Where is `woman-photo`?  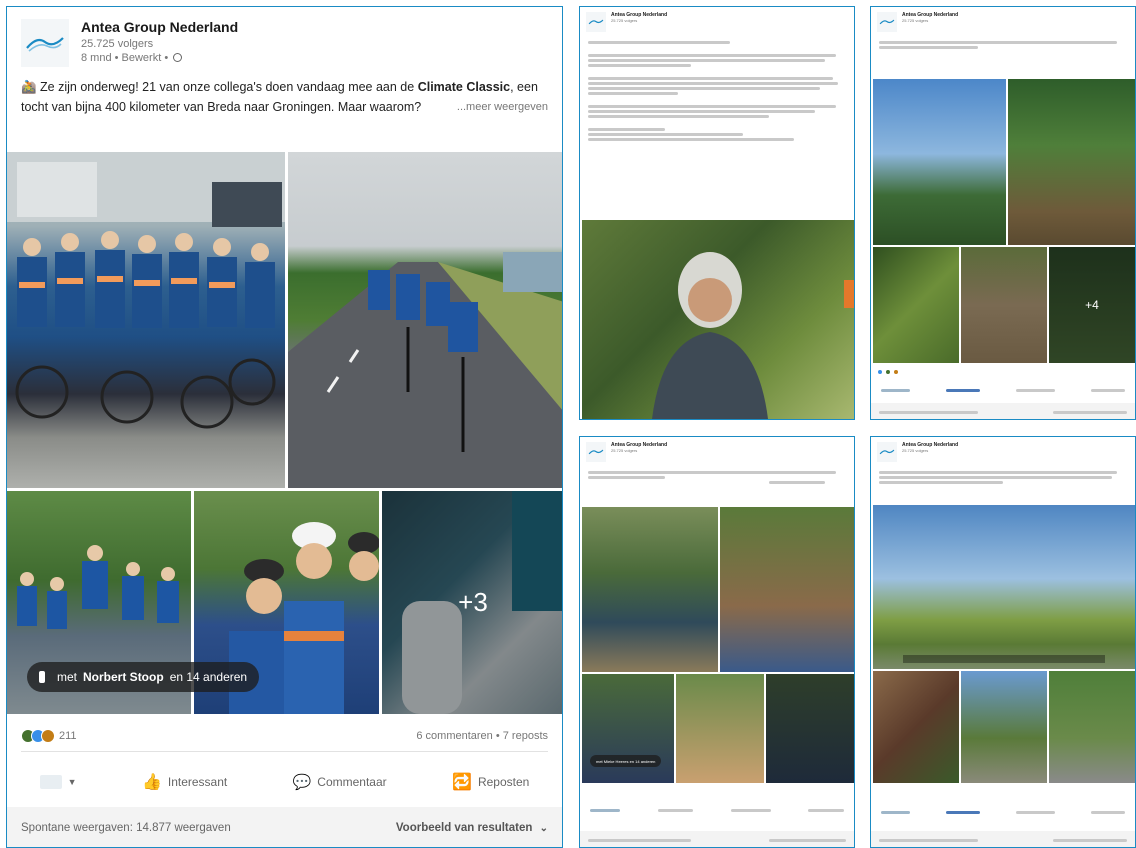
woman-photo is located at coordinates (916, 727).